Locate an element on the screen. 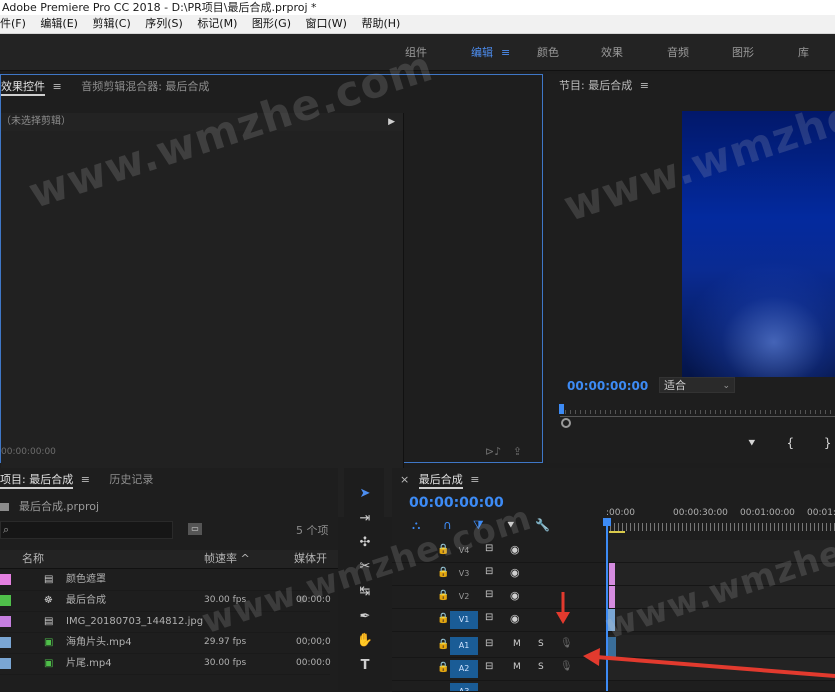  left-arrow-annotation is located at coordinates (709, 663).